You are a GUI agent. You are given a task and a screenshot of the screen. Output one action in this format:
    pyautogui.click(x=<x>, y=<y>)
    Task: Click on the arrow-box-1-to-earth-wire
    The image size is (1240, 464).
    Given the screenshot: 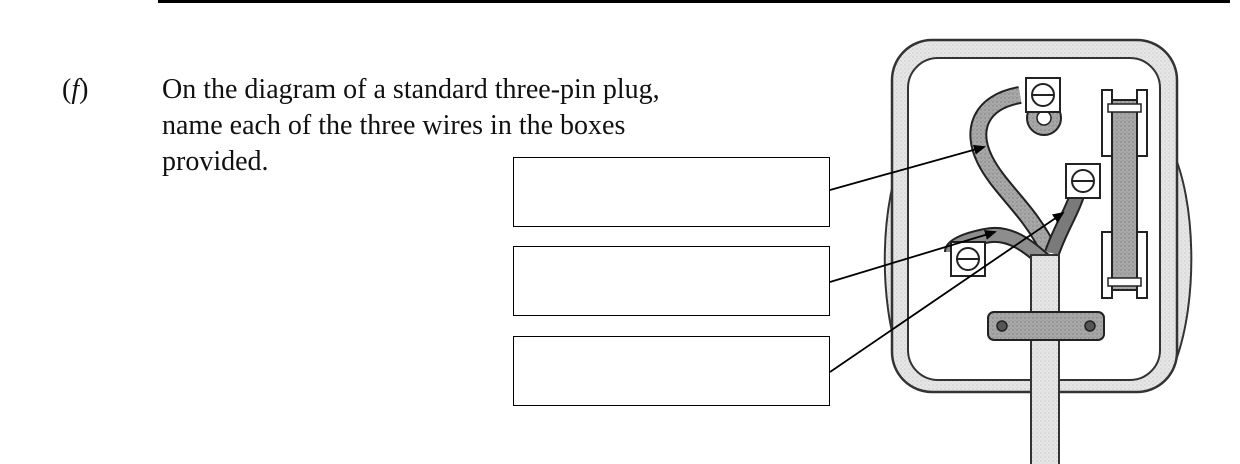 What is the action you would take?
    pyautogui.click(x=907, y=167)
    